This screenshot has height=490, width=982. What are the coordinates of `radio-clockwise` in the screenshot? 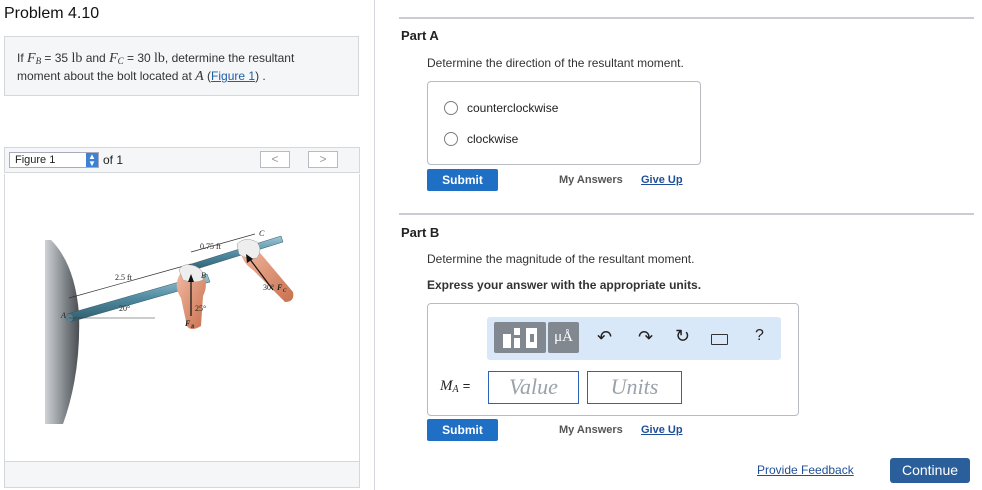 It's located at (451, 139).